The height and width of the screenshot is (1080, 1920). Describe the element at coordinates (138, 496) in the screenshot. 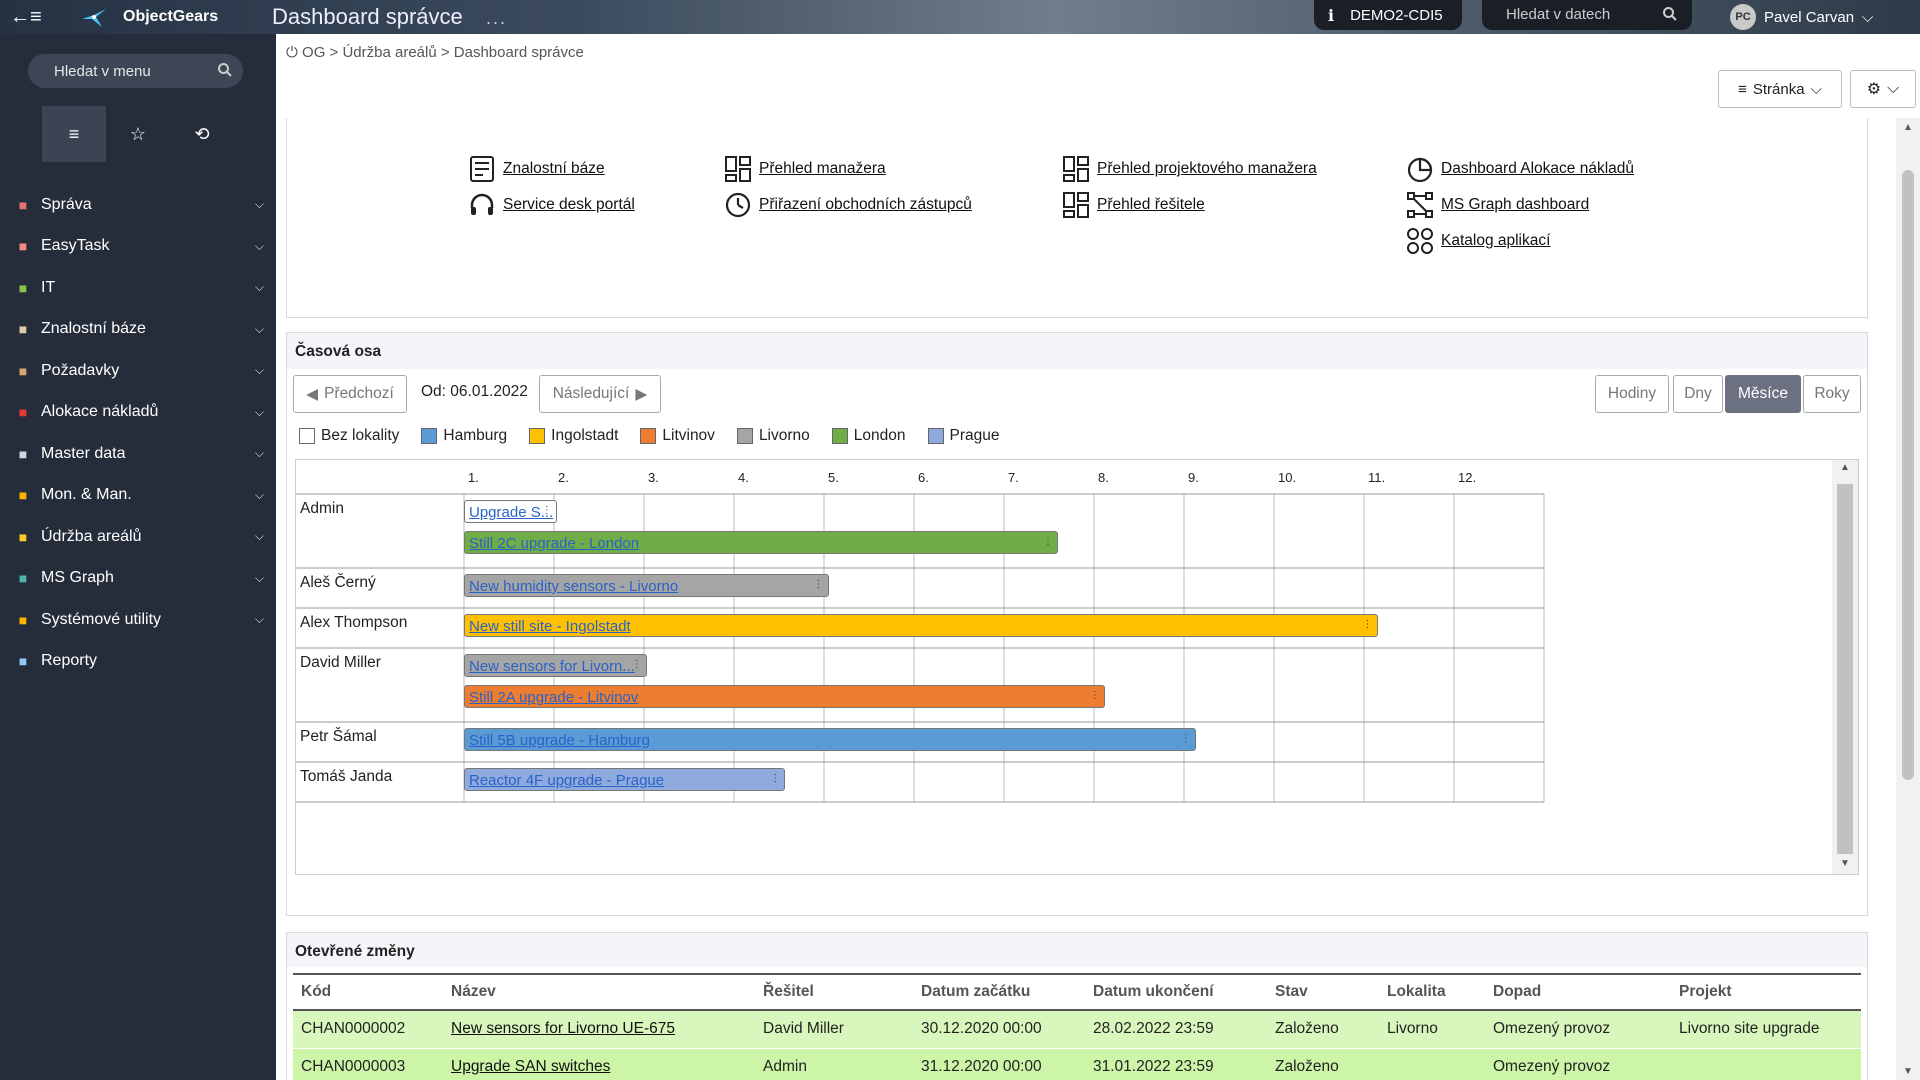

I see `sidebar-item: ■ Mon. & Man. ⌵` at that location.